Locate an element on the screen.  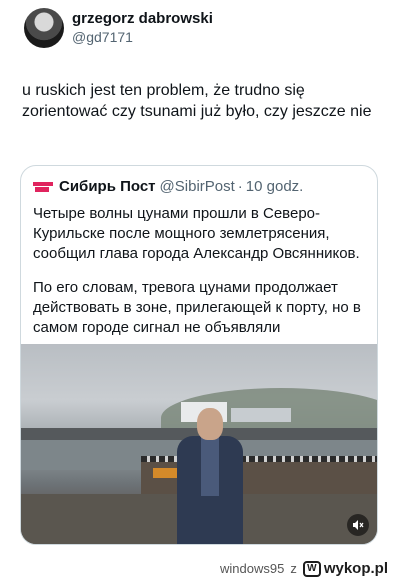
author-names: grzegorz dabrowski @gd7171 is located at coordinates (142, 28).